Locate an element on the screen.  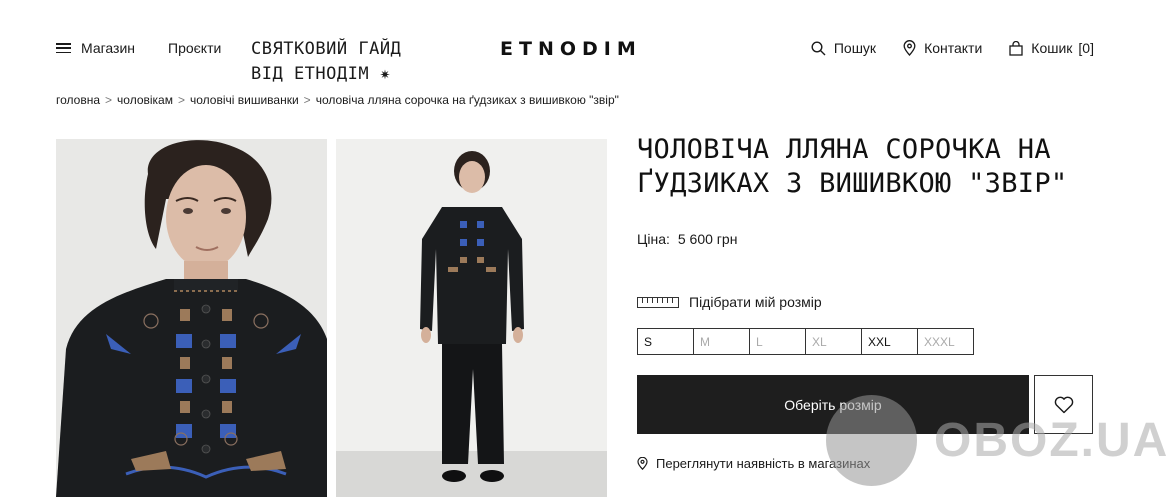
heart-icon is located at coordinates (1063, 404).